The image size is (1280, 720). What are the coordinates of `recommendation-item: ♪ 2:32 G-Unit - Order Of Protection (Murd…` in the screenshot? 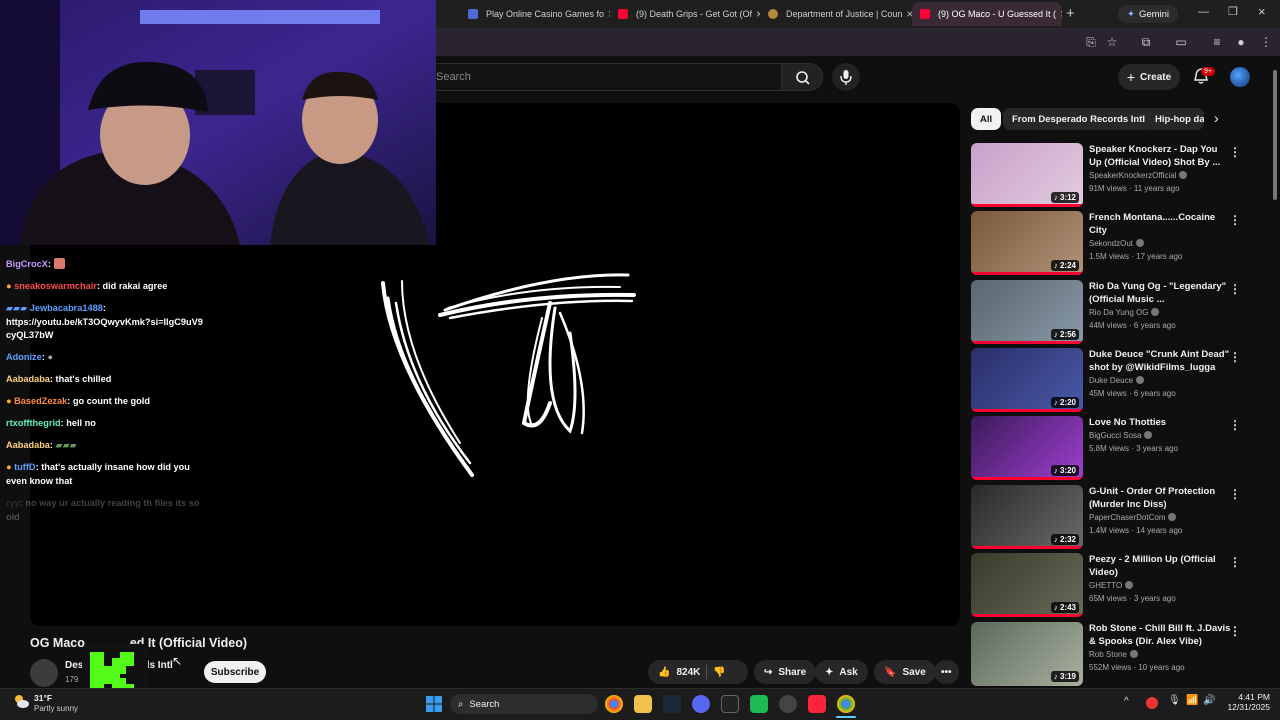 It's located at (1116, 517).